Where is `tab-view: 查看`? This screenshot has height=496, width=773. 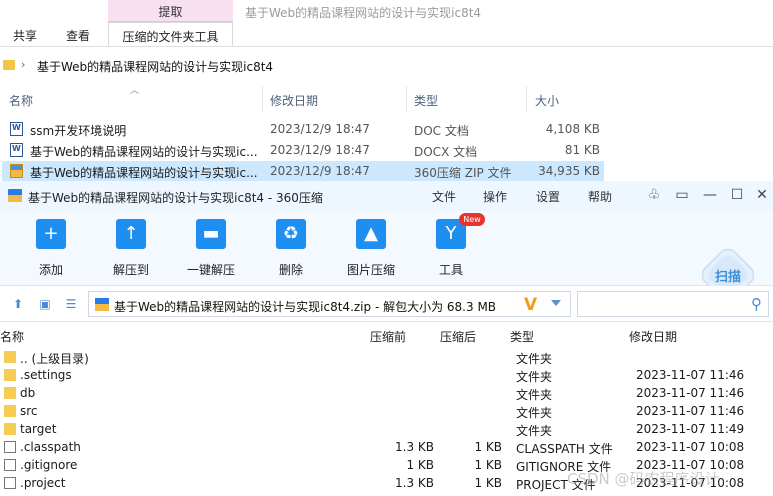 tab-view: 查看 is located at coordinates (78, 35).